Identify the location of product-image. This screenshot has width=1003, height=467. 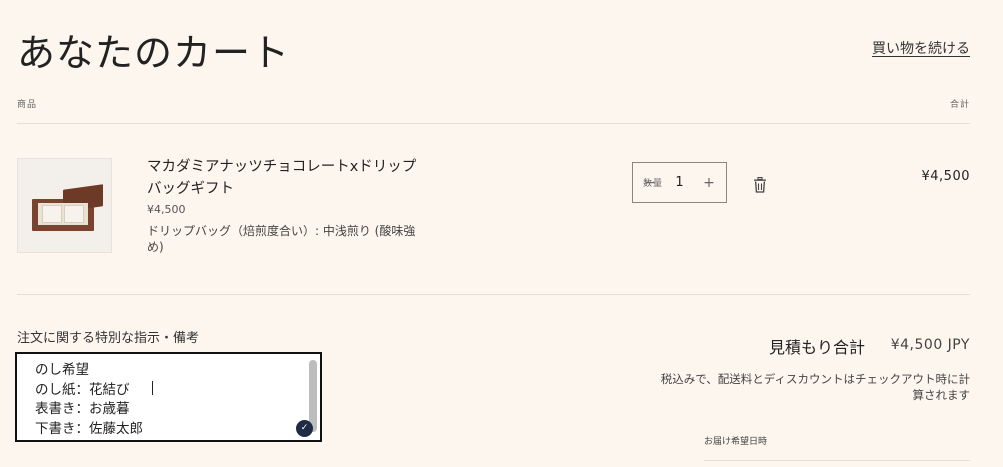
(64, 205).